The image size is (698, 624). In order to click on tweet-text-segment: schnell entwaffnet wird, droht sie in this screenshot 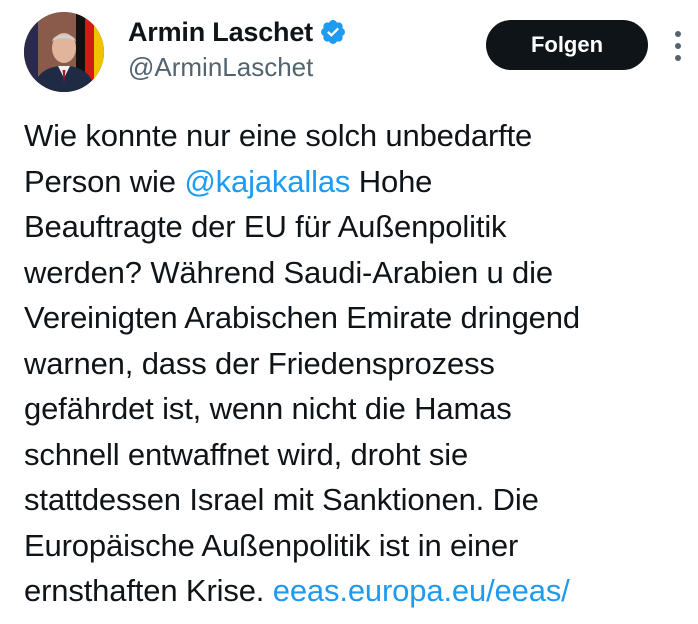, I will do `click(246, 454)`.